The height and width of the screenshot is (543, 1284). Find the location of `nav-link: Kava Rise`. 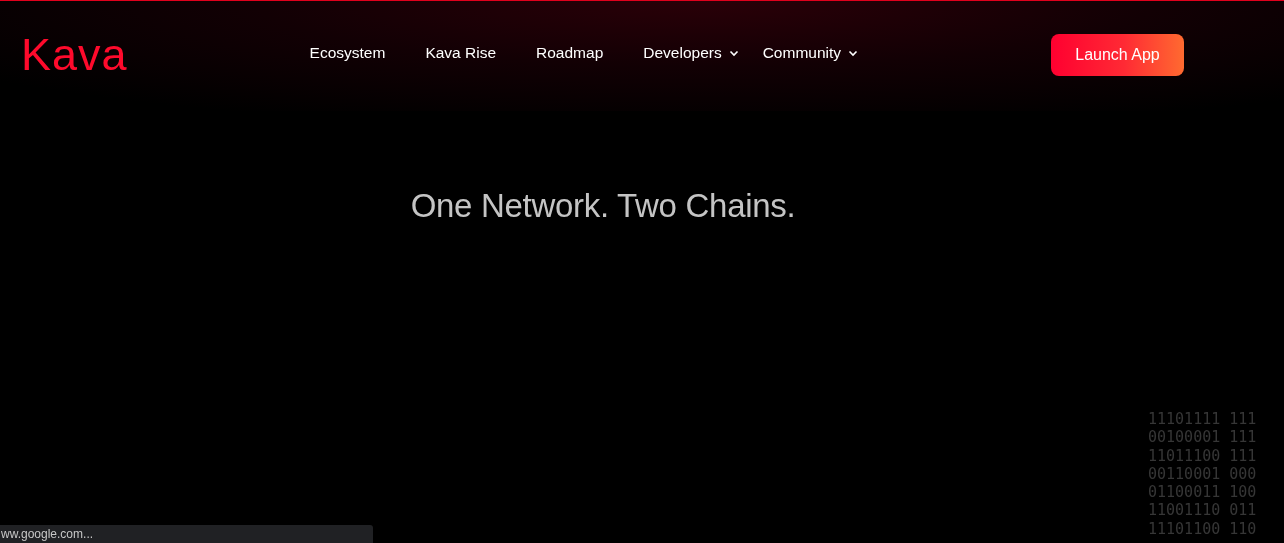

nav-link: Kava Rise is located at coordinates (461, 53).